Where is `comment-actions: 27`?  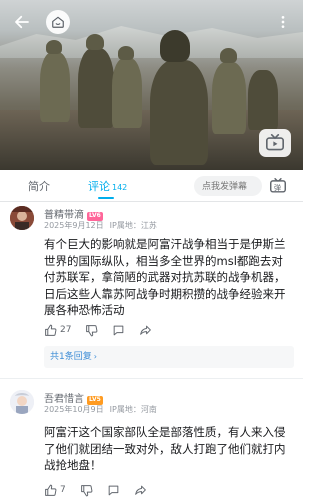
comment-actions: 27 is located at coordinates (105, 330).